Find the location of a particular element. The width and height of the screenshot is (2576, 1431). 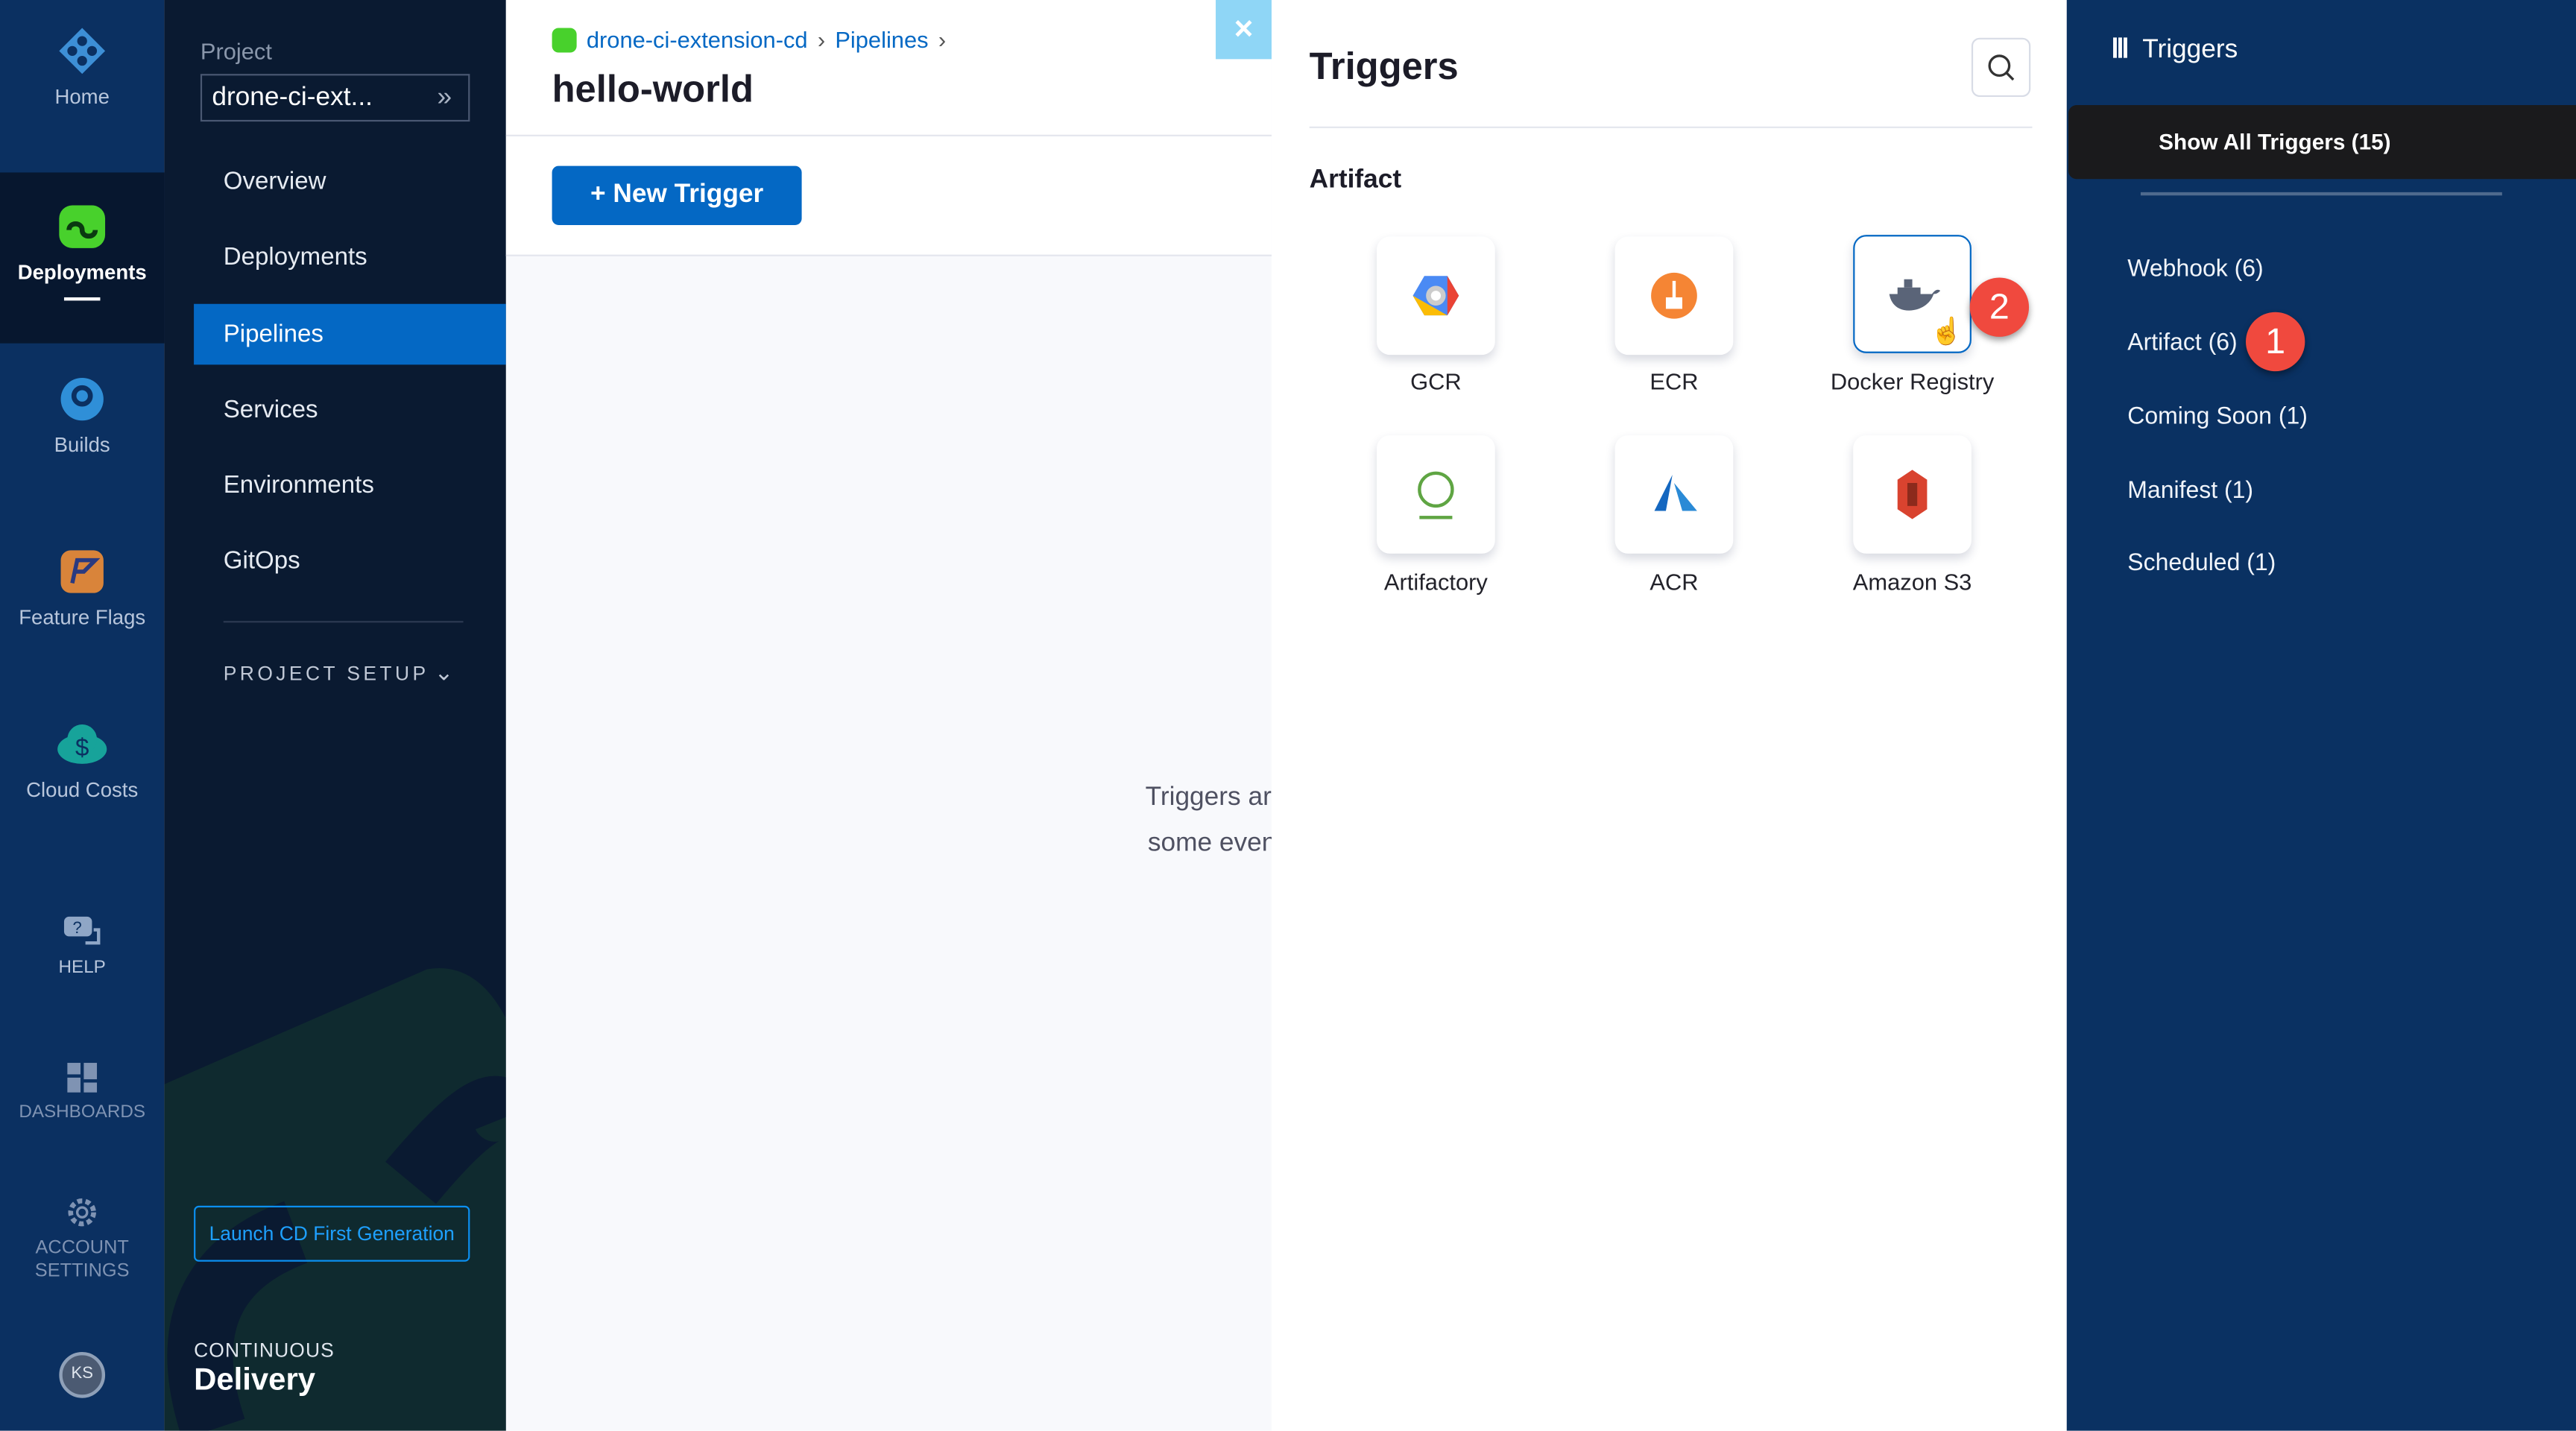

docker-icon is located at coordinates (1915, 295).